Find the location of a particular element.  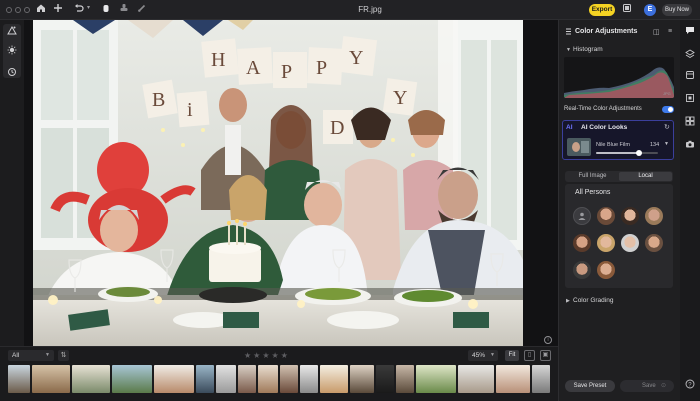

histogram-label: Histogram is located at coordinates (588, 49).